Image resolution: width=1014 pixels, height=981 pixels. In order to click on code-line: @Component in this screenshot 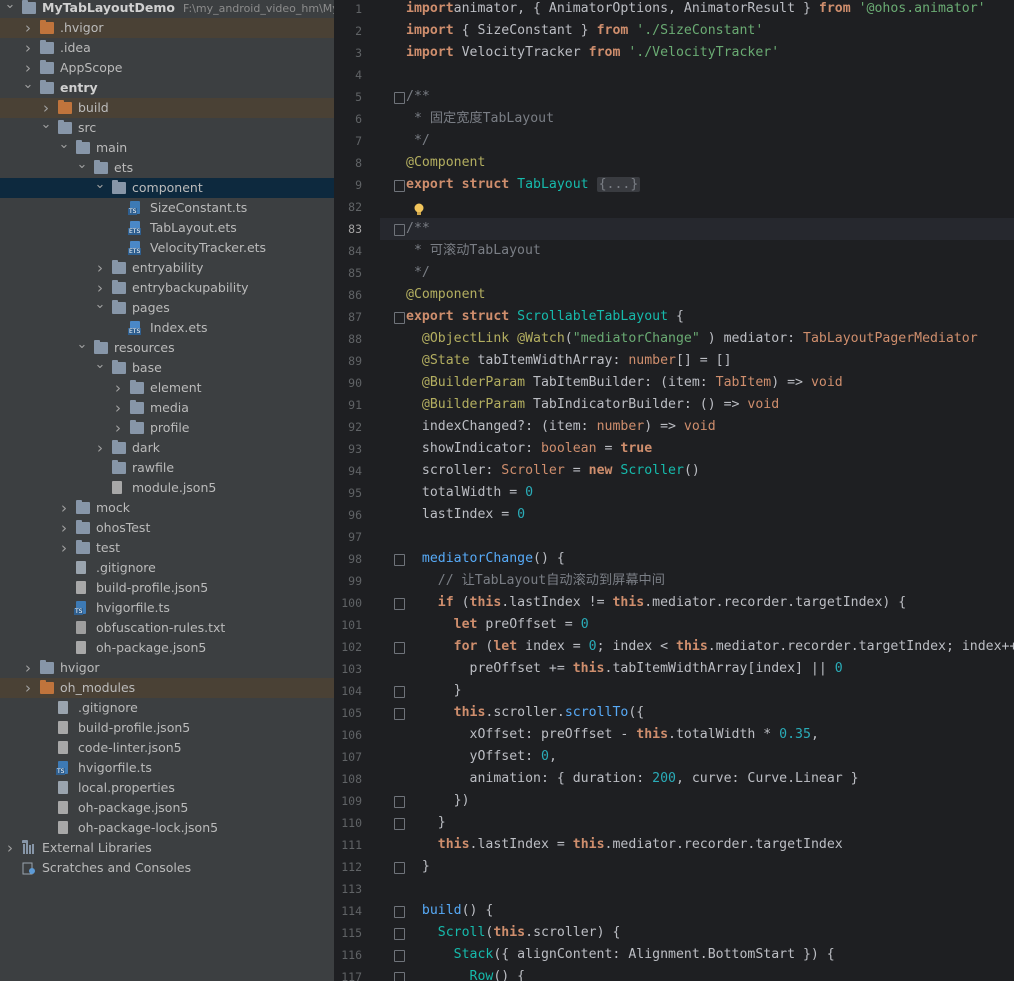, I will do `click(445, 163)`.